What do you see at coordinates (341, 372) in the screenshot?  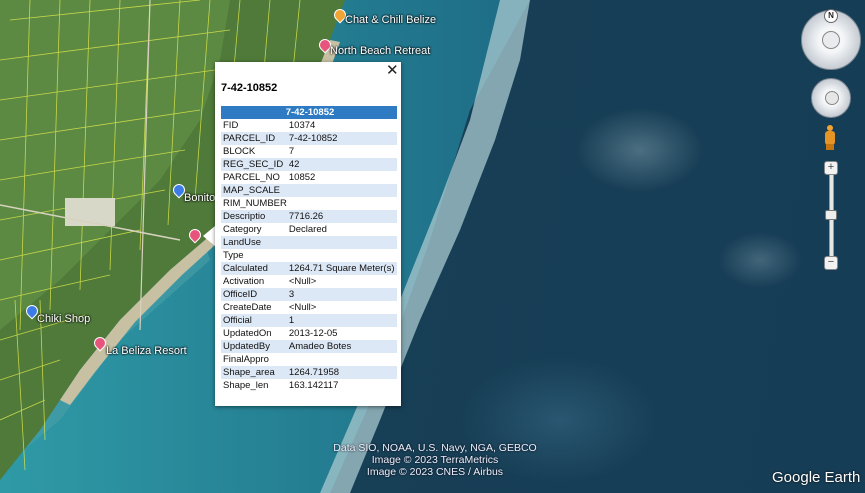 I see `attribute-value: 1264.71958` at bounding box center [341, 372].